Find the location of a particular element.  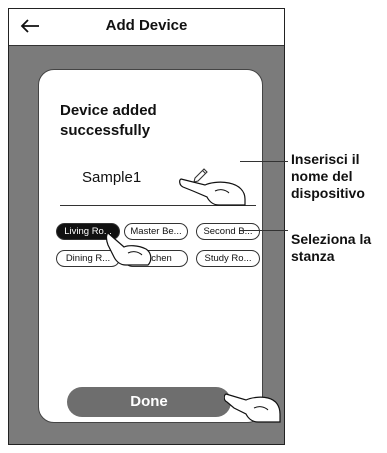

top-bar: Add Device is located at coordinates (146, 27).